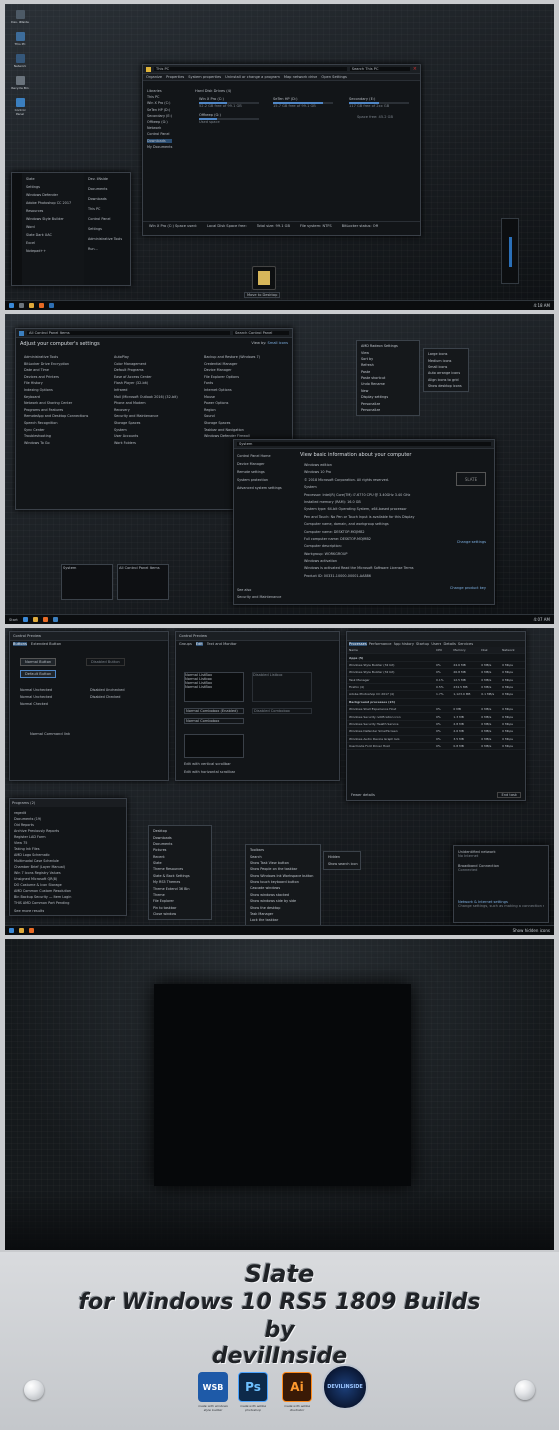 The height and width of the screenshot is (1430, 559). Describe the element at coordinates (42, 831) in the screenshot. I see `search-result-item: Archive Previously Reports` at that location.